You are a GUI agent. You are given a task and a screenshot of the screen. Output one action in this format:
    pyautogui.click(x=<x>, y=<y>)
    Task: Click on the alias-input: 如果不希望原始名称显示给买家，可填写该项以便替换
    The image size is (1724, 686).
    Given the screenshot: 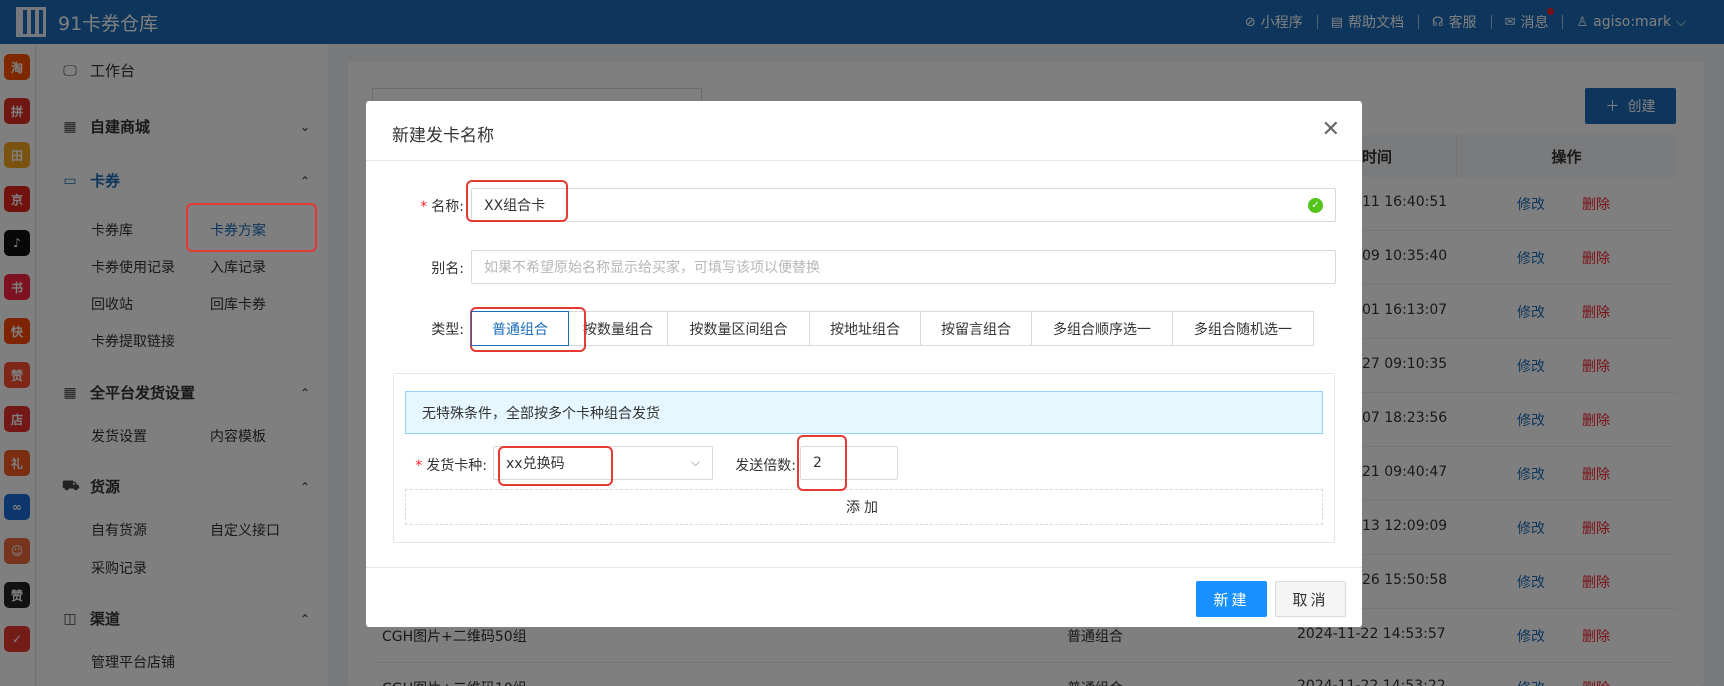 What is the action you would take?
    pyautogui.click(x=903, y=267)
    